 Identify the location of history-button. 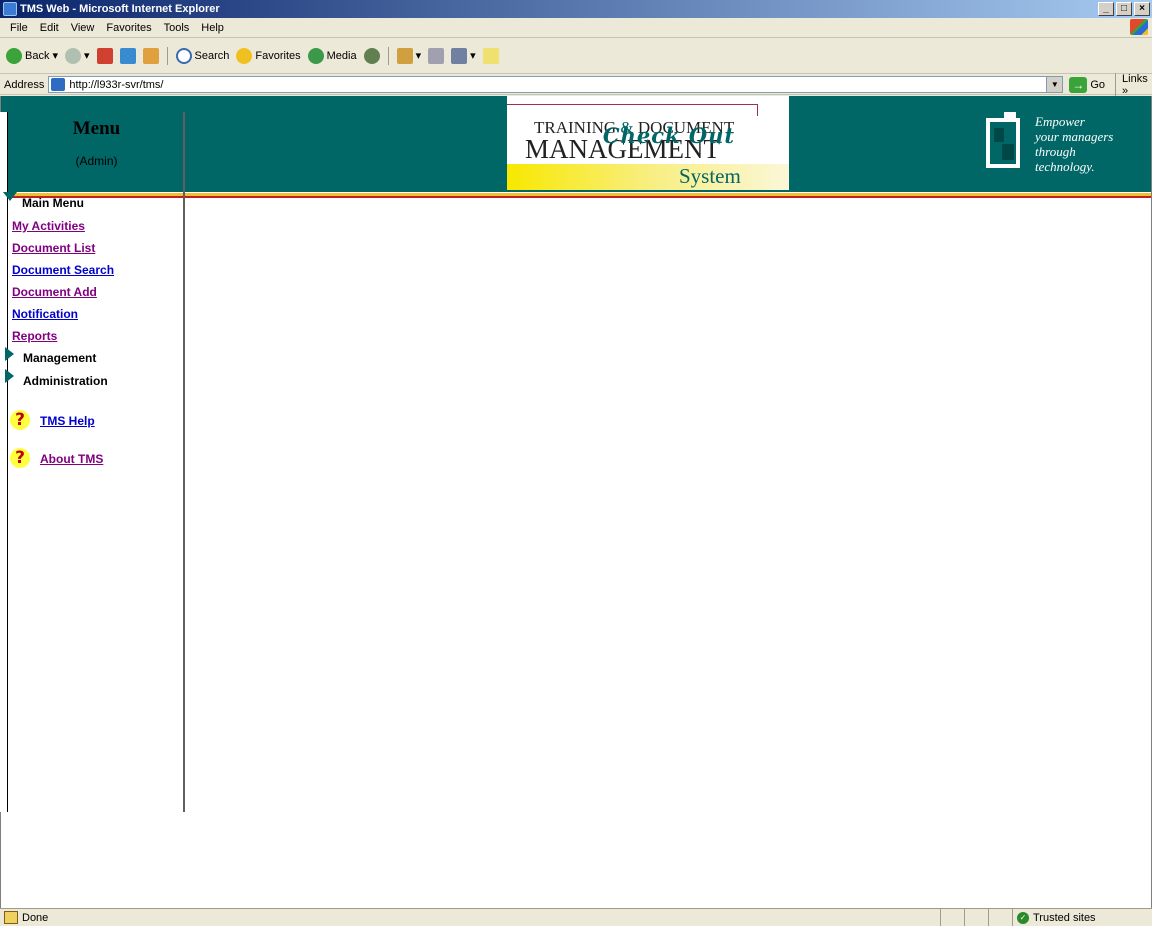
(372, 55).